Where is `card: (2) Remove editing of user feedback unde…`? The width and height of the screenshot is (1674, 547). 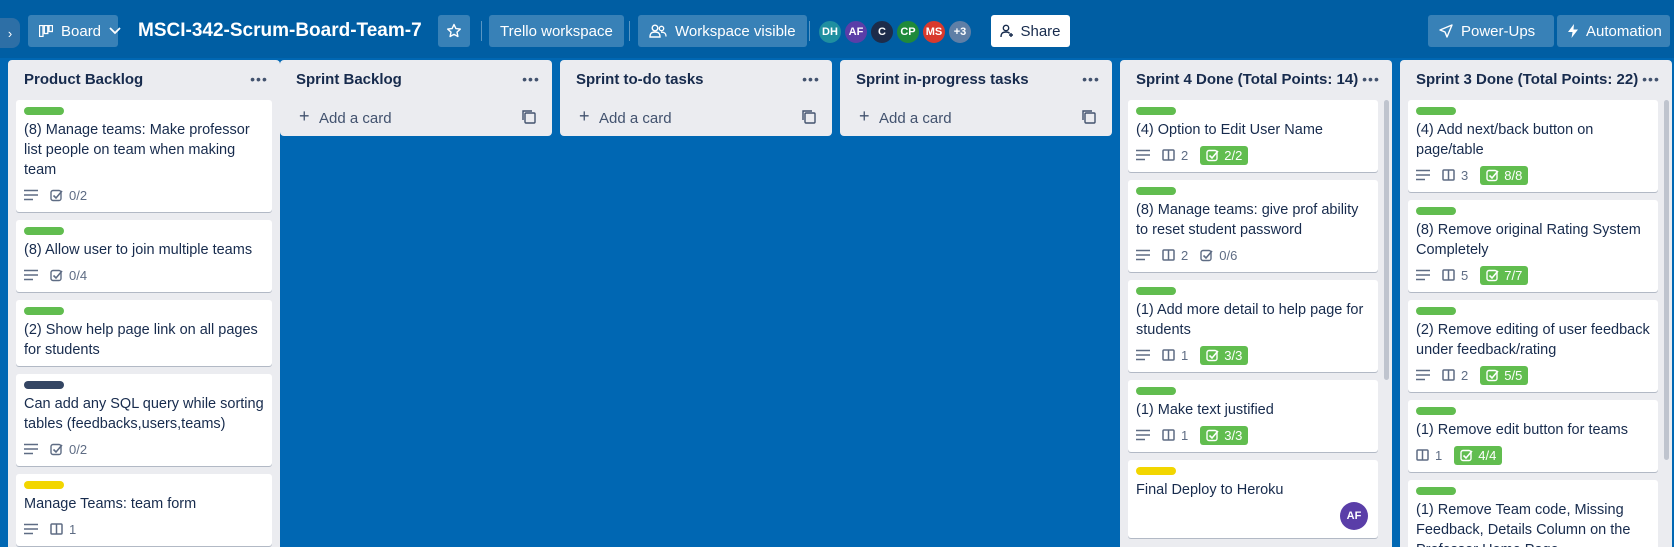
card: (2) Remove editing of user feedback unde… is located at coordinates (1533, 346).